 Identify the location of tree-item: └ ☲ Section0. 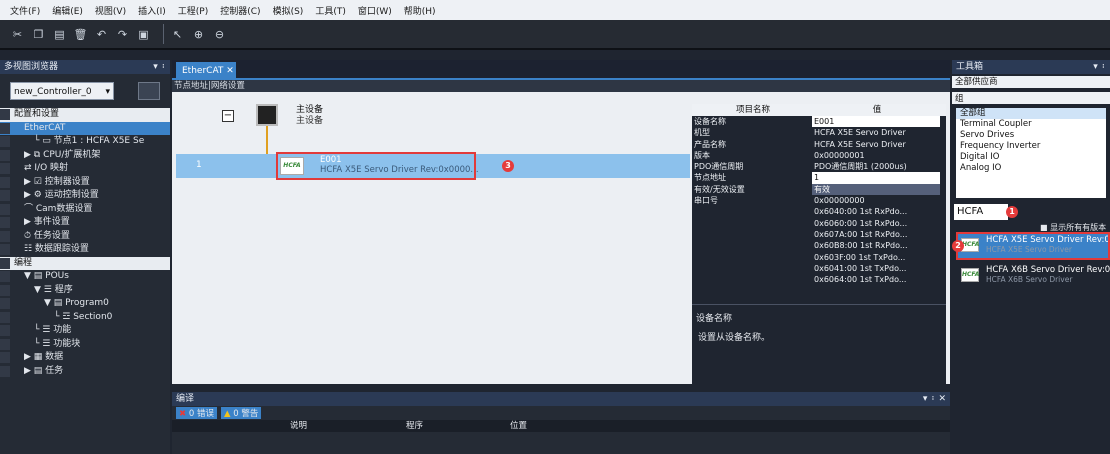
(85, 318).